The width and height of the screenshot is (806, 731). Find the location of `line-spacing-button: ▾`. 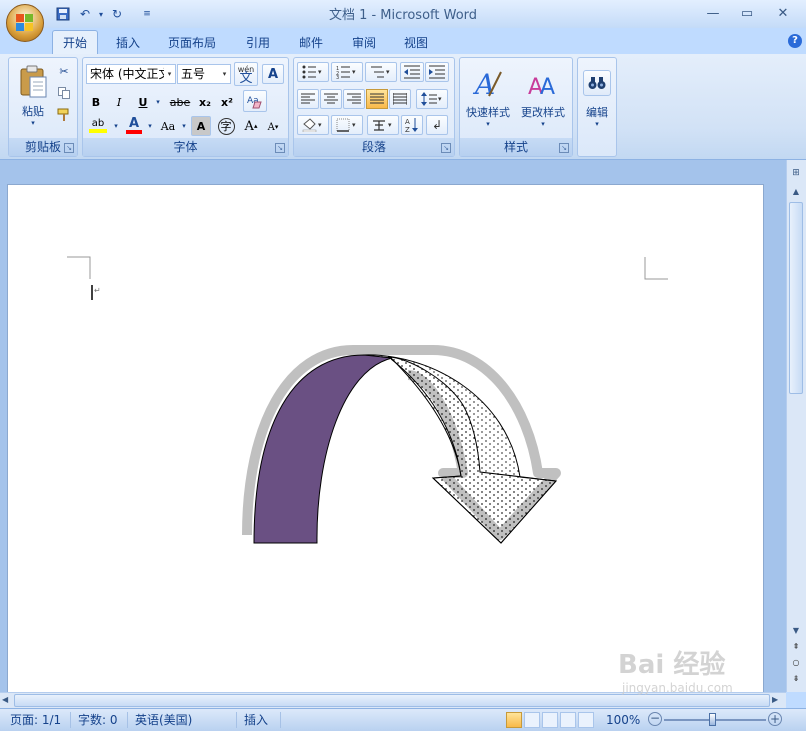

line-spacing-button: ▾ is located at coordinates (432, 99).